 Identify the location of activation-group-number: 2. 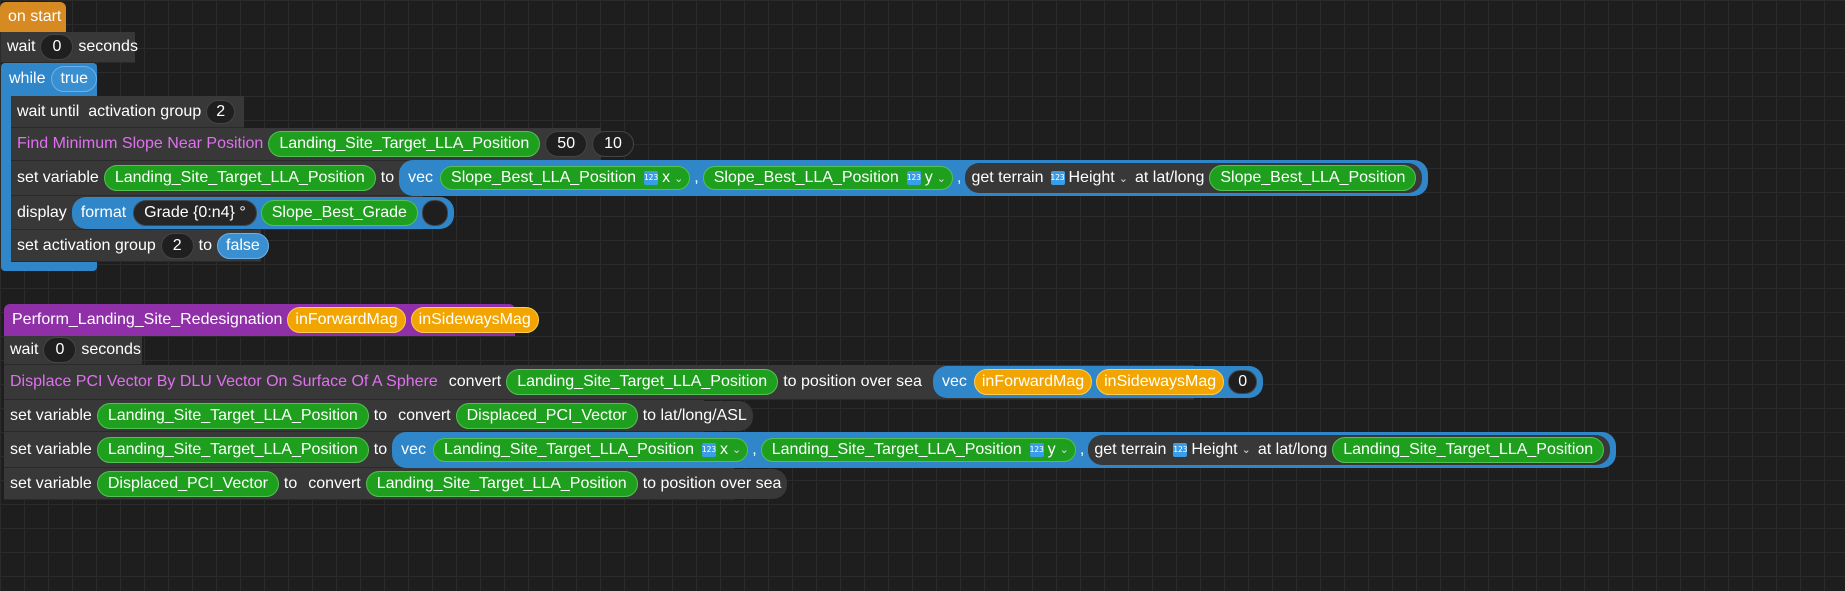
(221, 111).